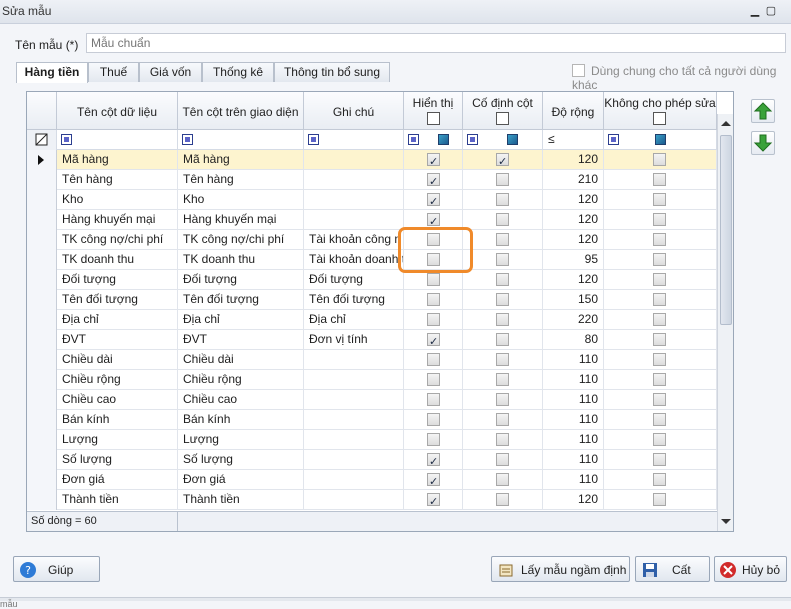  What do you see at coordinates (503, 140) in the screenshot?
I see `filter-fixed` at bounding box center [503, 140].